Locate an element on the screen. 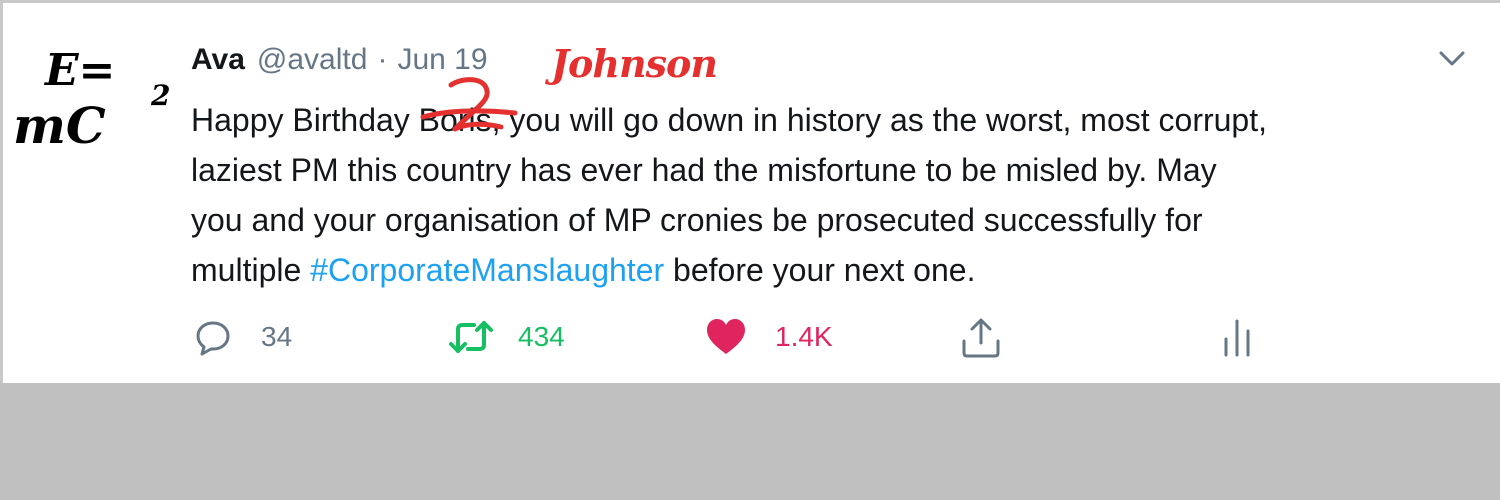 The image size is (1500, 500). reply-button: 34 is located at coordinates (242, 337).